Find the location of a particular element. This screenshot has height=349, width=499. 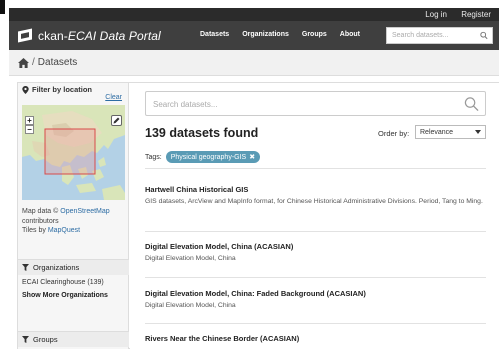

facet-organizations-heading: Organizations is located at coordinates (73, 267).